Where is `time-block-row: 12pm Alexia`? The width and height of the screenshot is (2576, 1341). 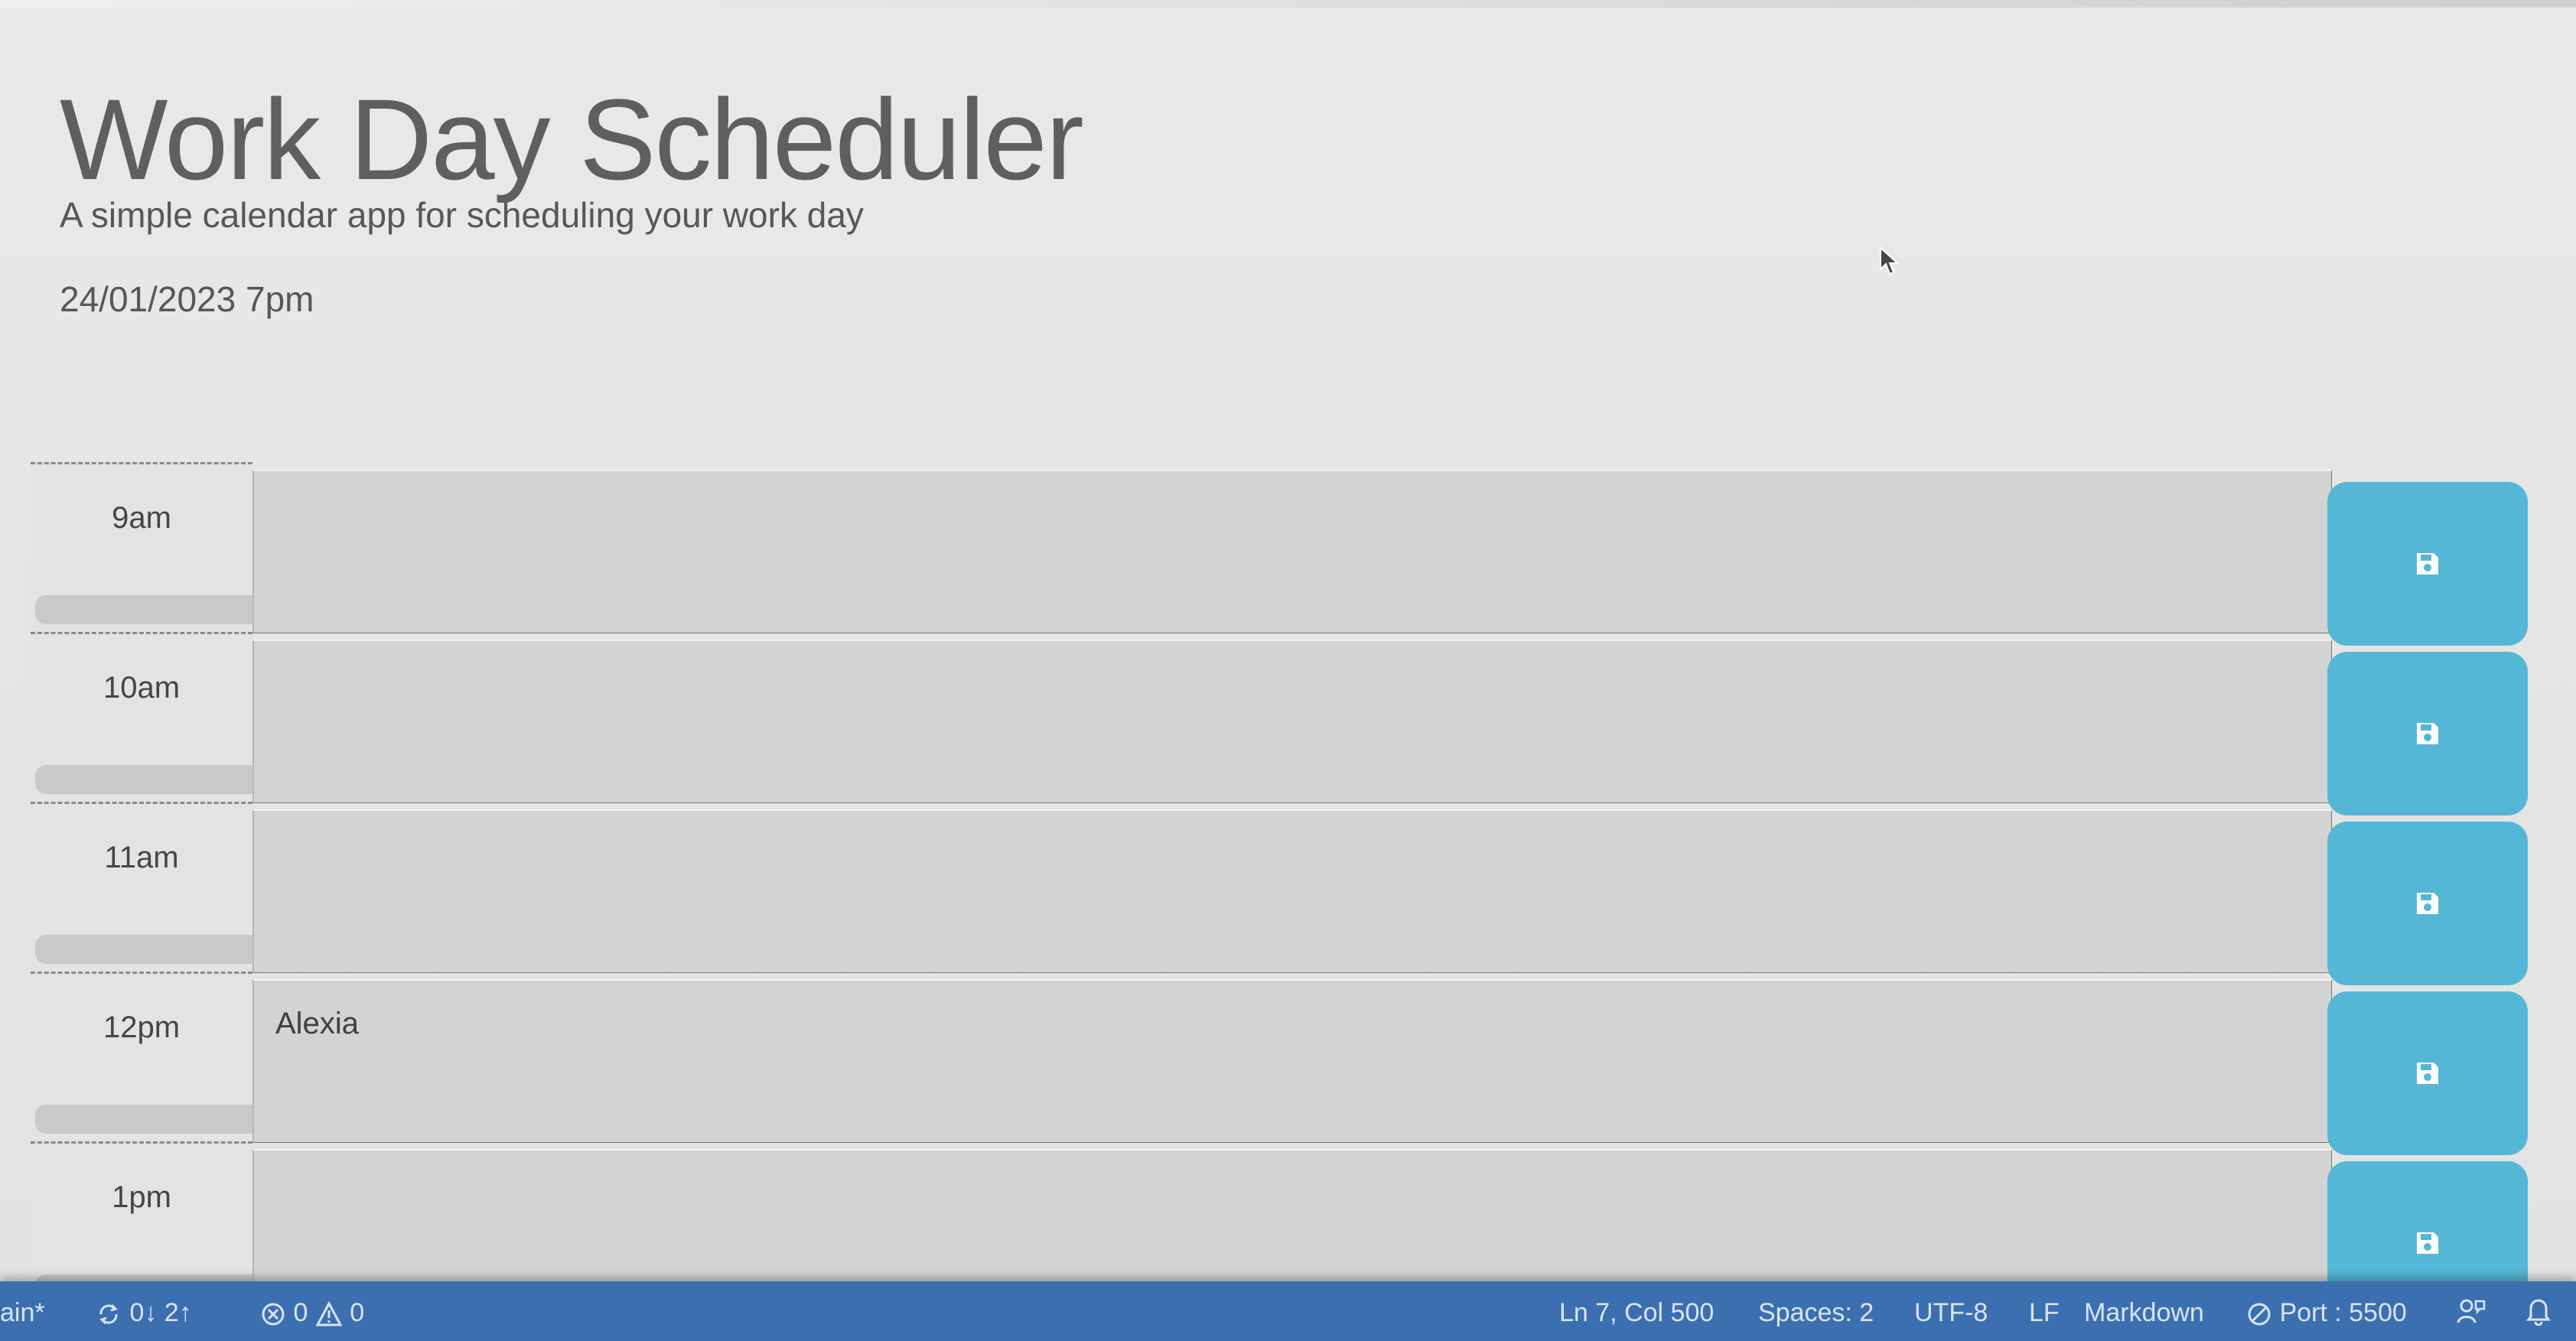
time-block-row: 12pm Alexia is located at coordinates (1285, 1063).